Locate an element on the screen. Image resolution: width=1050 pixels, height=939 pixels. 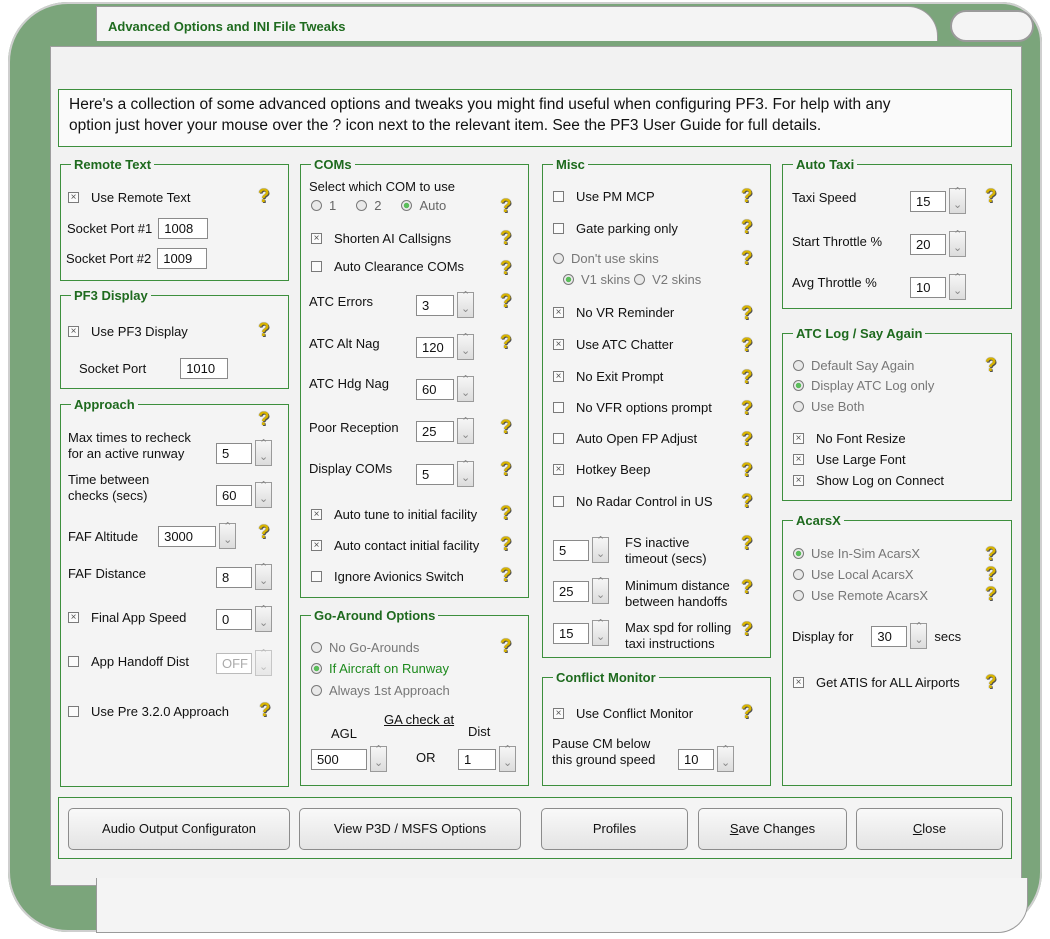
poor-reception-stepper: 25 is located at coordinates (445, 429).